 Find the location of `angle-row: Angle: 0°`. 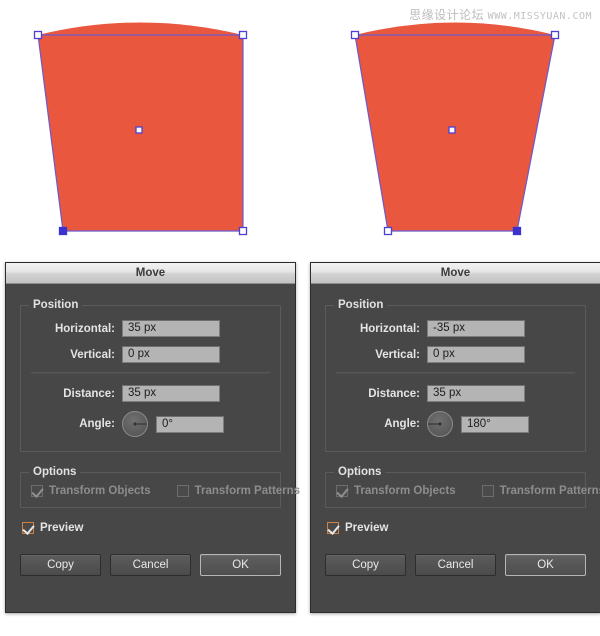

angle-row: Angle: 0° is located at coordinates (150, 424).